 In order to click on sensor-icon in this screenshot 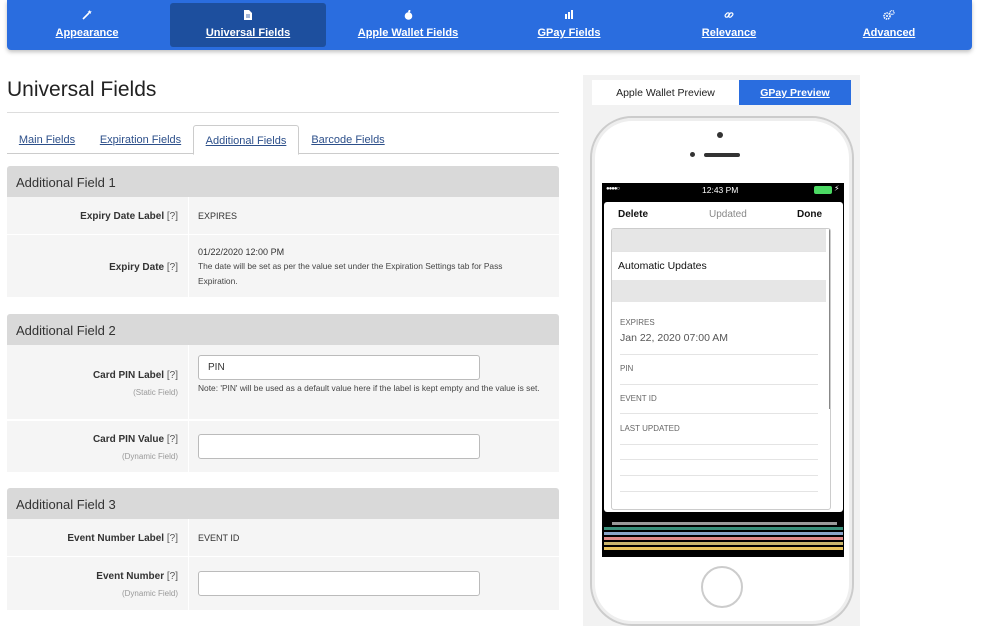, I will do `click(692, 154)`.